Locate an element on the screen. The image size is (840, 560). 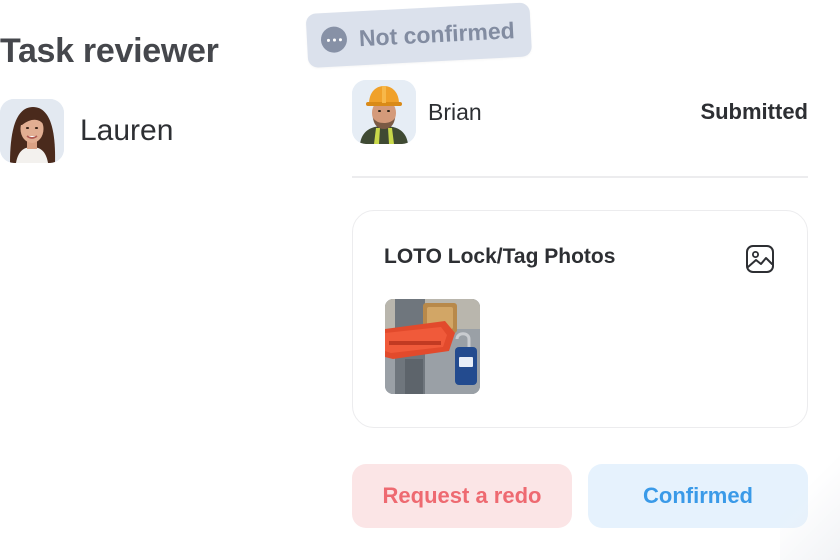
divider is located at coordinates (580, 177).